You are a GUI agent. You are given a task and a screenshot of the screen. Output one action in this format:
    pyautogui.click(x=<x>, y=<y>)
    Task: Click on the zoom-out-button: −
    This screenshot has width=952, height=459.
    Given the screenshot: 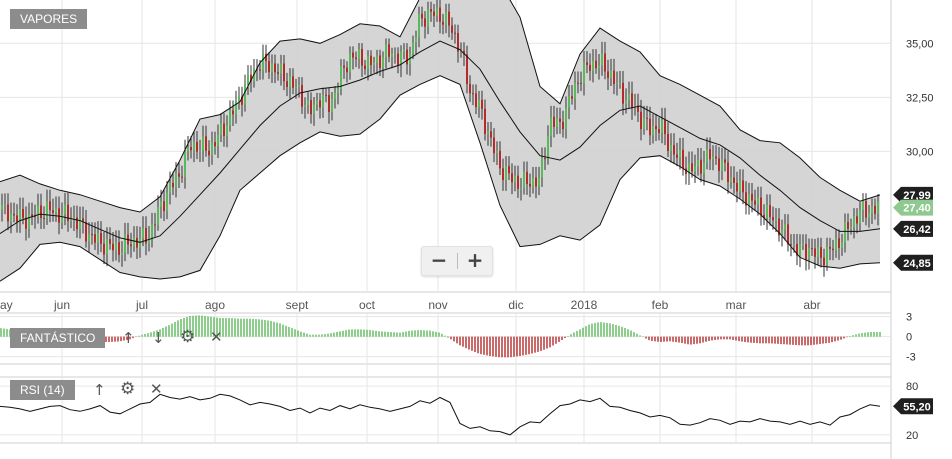 What is the action you would take?
    pyautogui.click(x=439, y=261)
    